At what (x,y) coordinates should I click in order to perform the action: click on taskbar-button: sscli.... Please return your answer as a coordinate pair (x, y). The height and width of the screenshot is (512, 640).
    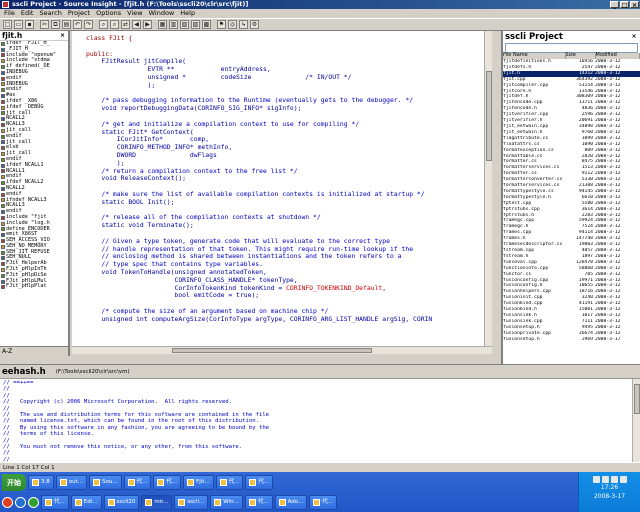
    Looking at the image, I should click on (191, 502).